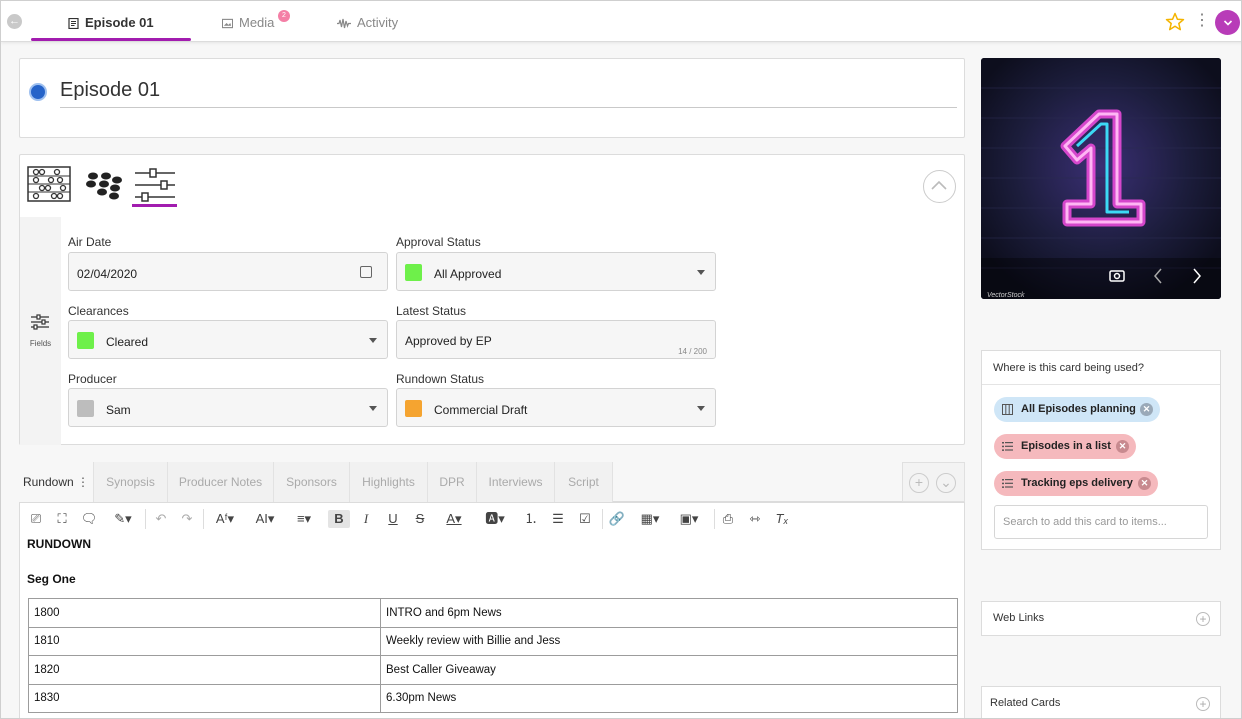 This screenshot has height=719, width=1242. What do you see at coordinates (339, 519) in the screenshot?
I see `bold-icon: B` at bounding box center [339, 519].